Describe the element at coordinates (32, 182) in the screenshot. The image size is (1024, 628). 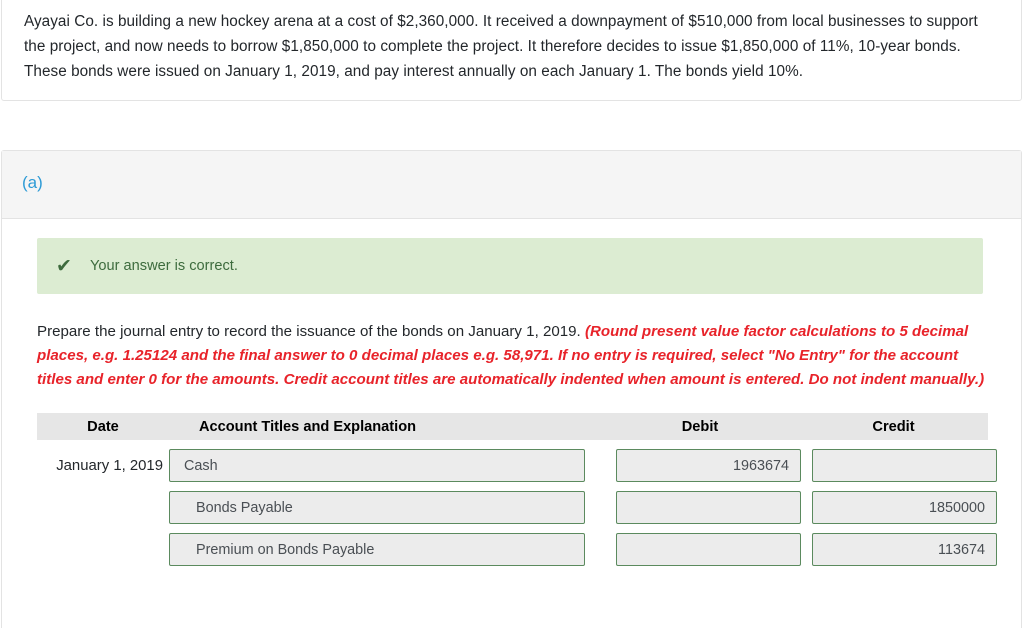
I see `part-a-label: (a)` at that location.